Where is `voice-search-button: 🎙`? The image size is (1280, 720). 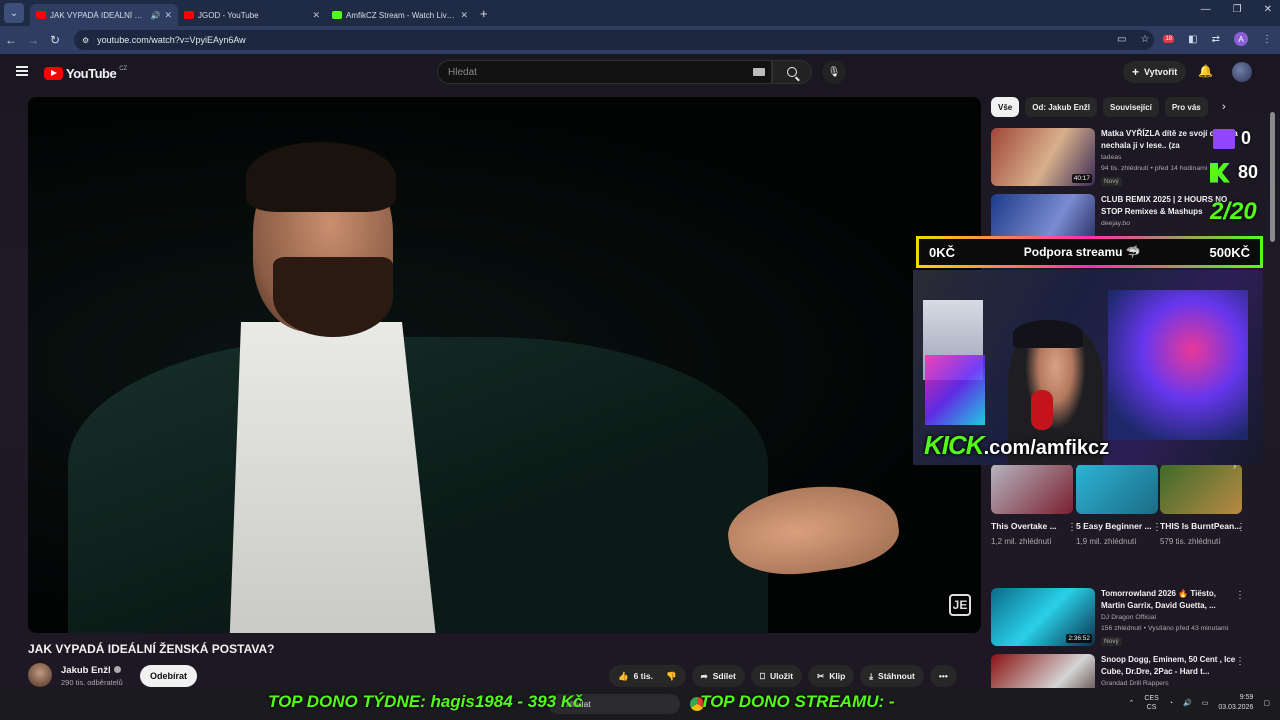
voice-search-button: 🎙 is located at coordinates (834, 72).